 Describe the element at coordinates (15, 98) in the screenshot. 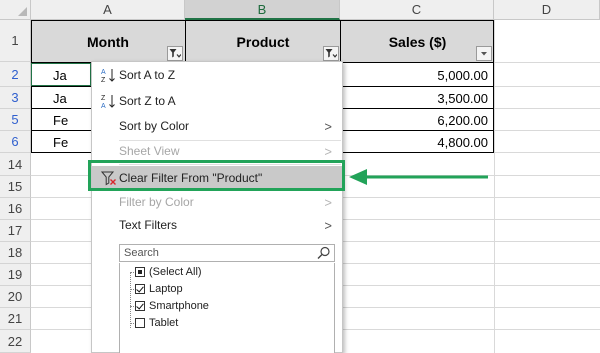

I see `row-header-3: 3` at that location.